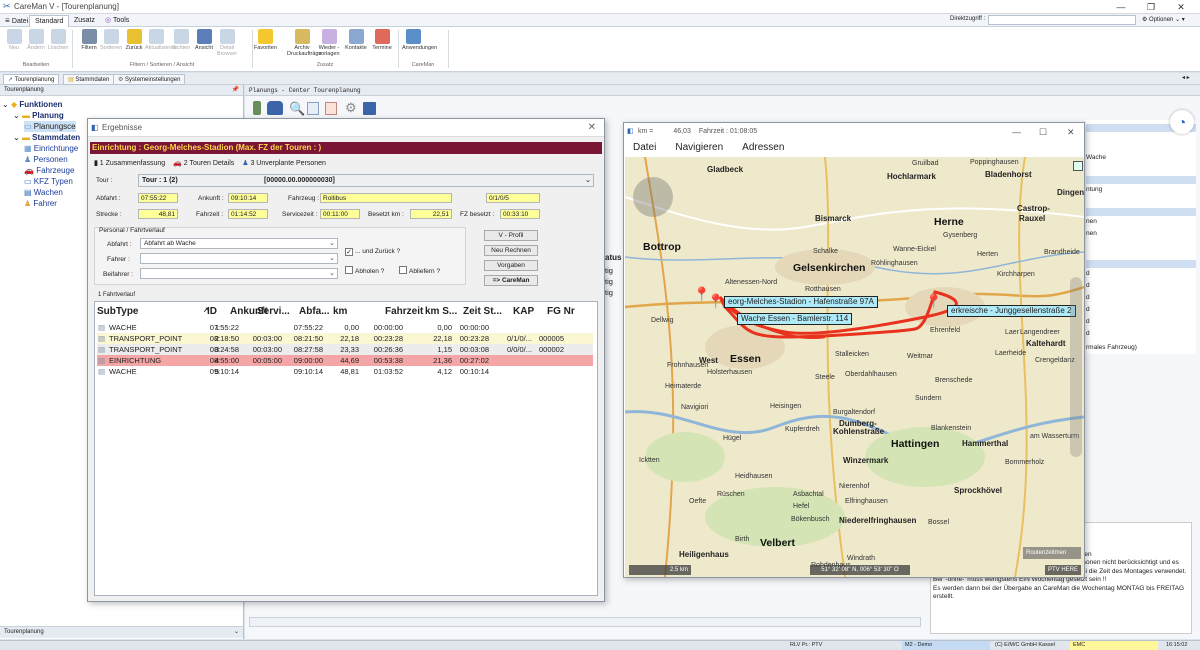  Describe the element at coordinates (284, 163) in the screenshot. I see `tab-unverplante-personen: ♟ 3 Unverplante Personen` at that location.